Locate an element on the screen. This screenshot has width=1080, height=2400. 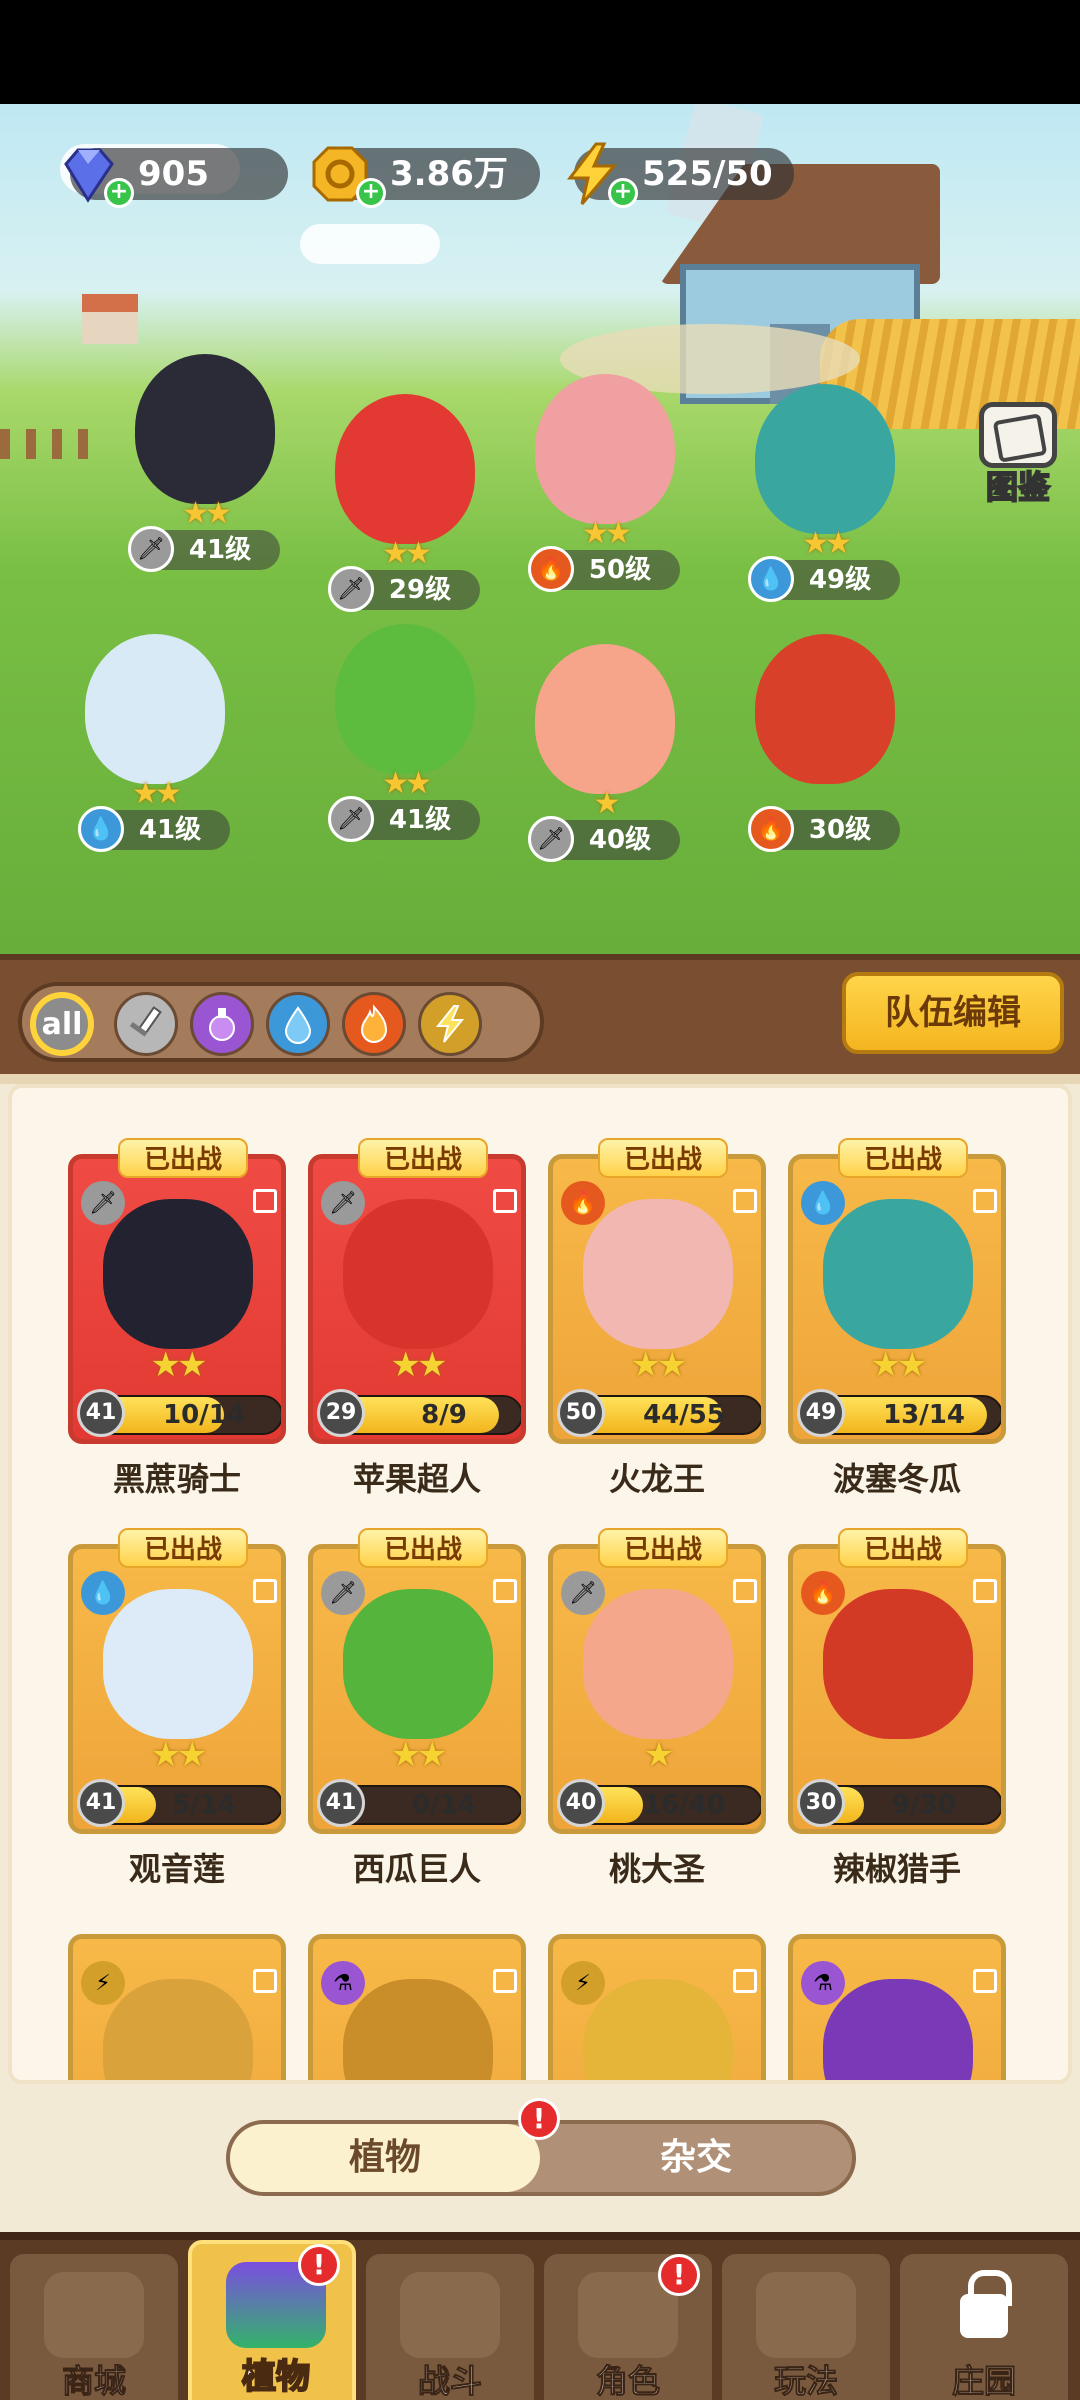
nav-tab-illustration is located at coordinates (94, 2315).